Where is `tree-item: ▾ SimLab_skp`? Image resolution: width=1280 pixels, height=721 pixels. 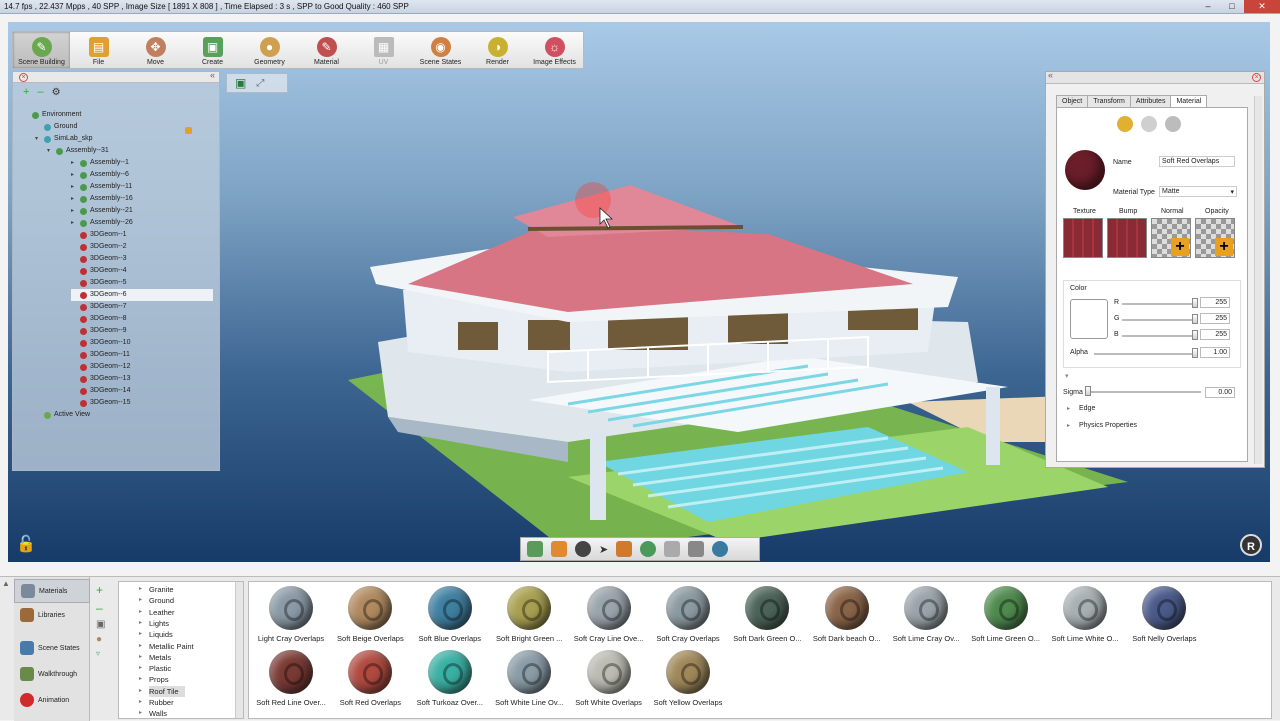 tree-item: ▾ SimLab_skp is located at coordinates (64, 139).